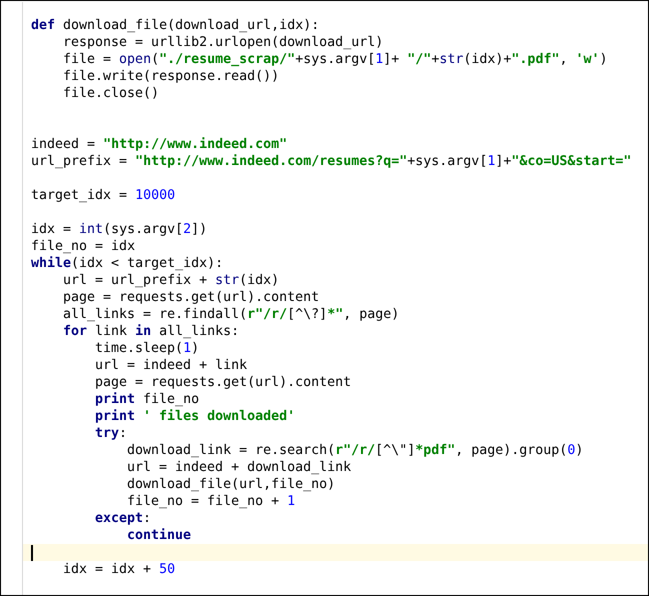 The height and width of the screenshot is (596, 649). Describe the element at coordinates (231, 484) in the screenshot. I see `code-line: download_file(url,file_no)` at that location.